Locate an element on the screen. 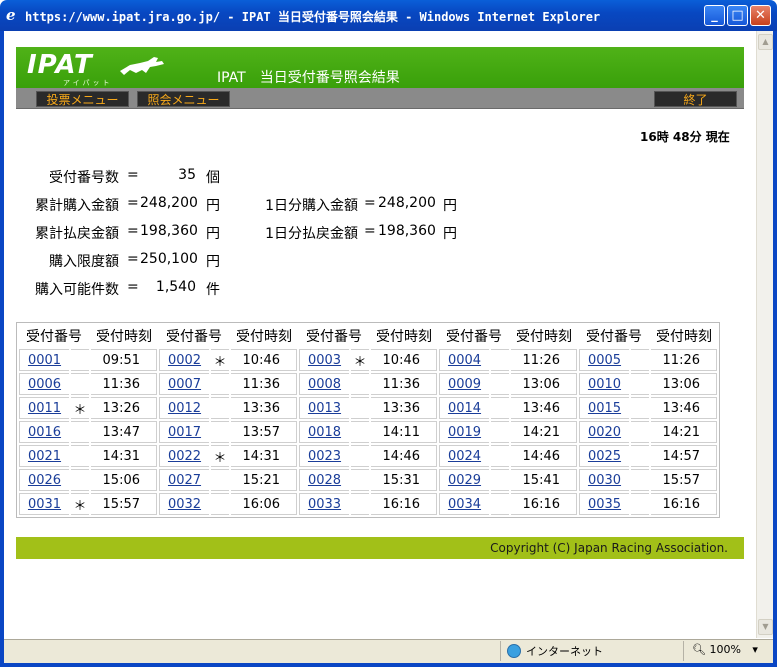 Image resolution: width=777 pixels, height=667 pixels. zoom-dropdown-icon: ▾ is located at coordinates (755, 649).